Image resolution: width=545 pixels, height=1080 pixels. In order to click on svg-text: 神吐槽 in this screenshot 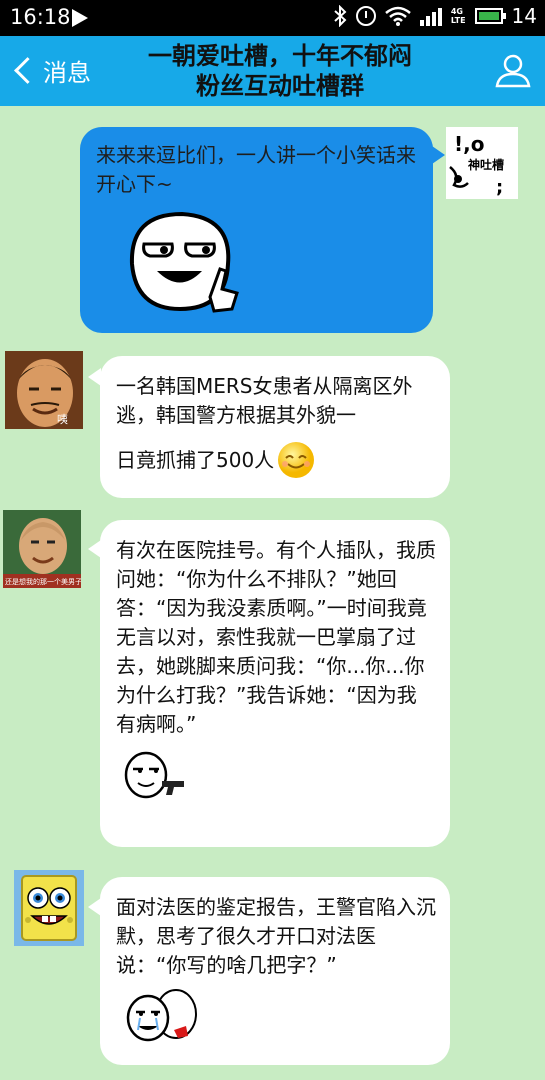, I will do `click(486, 164)`.